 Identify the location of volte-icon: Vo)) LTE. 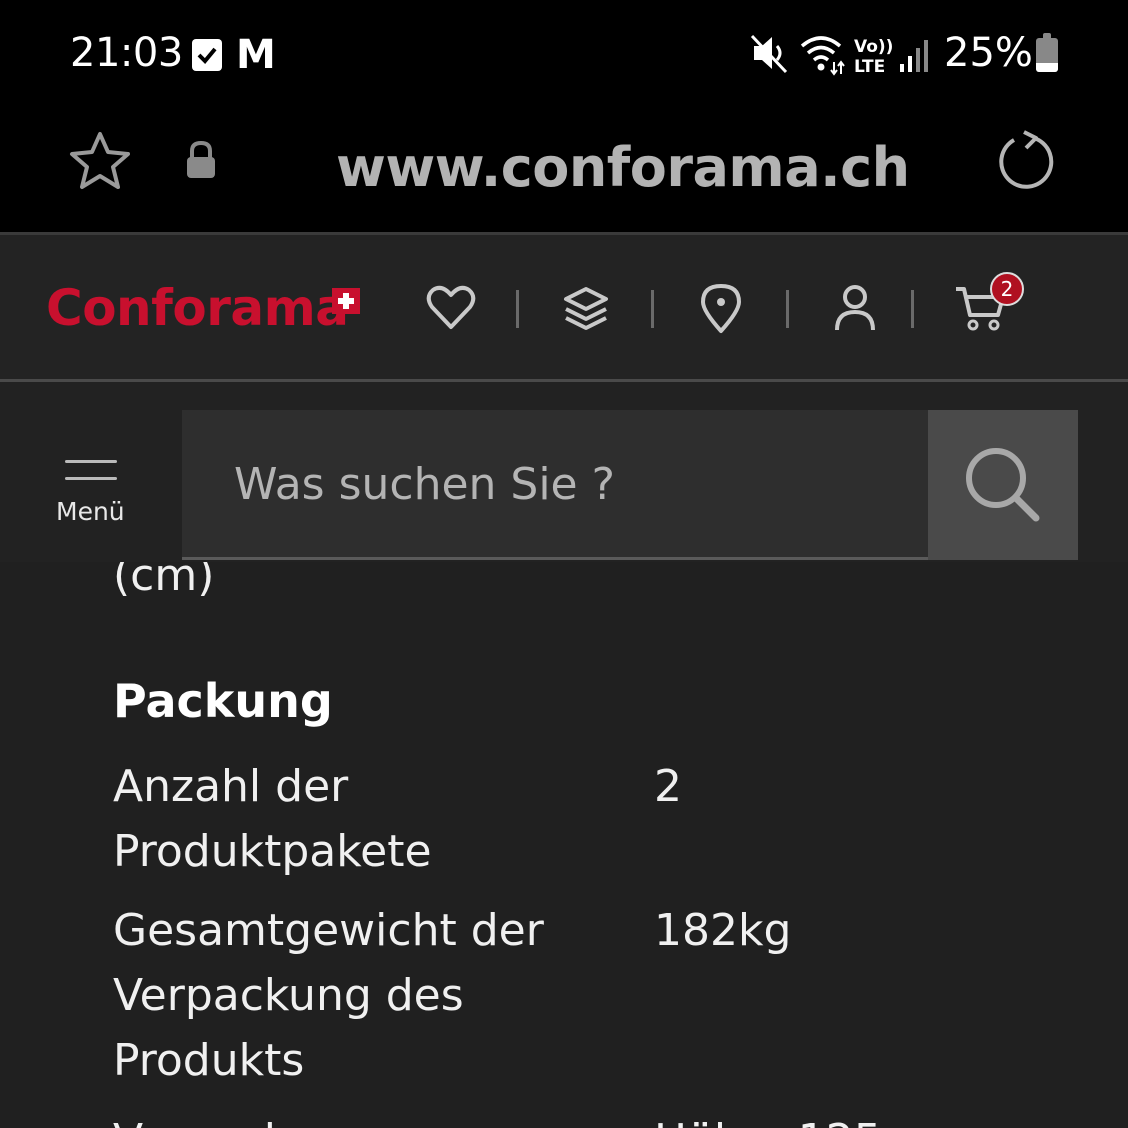
(873, 56).